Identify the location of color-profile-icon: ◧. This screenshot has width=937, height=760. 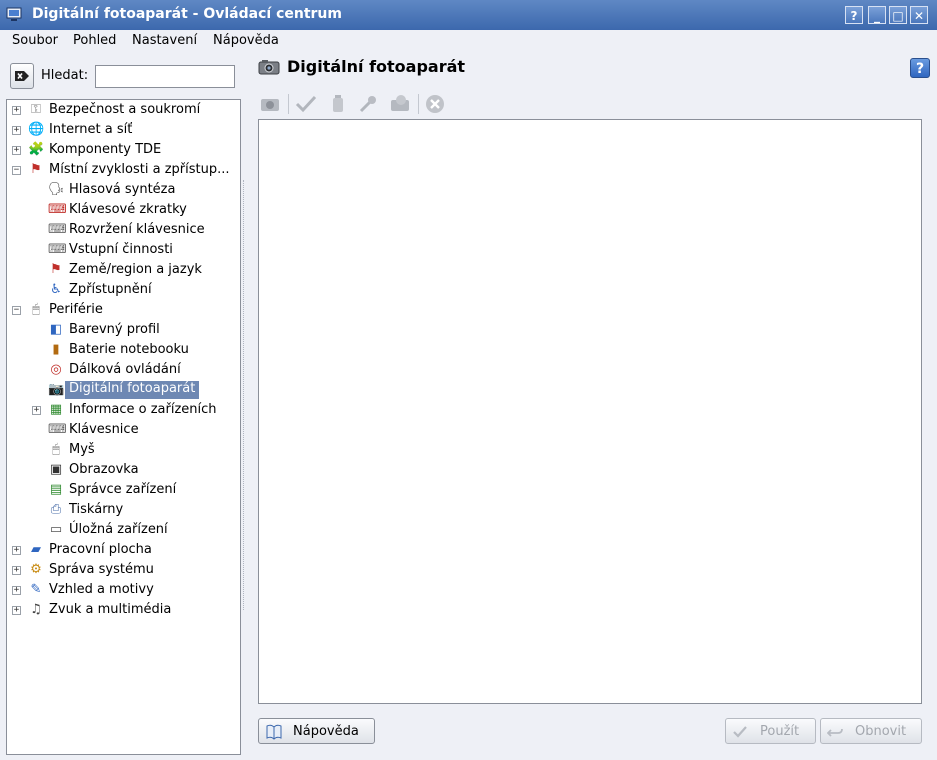
(56, 329).